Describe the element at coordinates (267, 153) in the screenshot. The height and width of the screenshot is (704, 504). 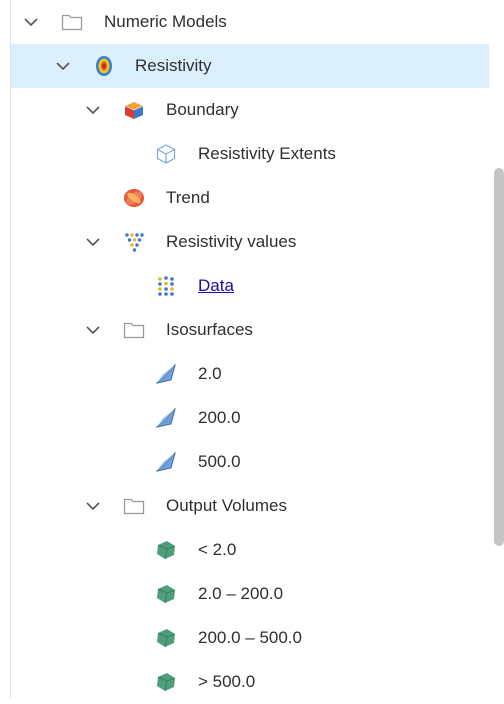
I see `tree-item-label: Resistivity Extents` at that location.